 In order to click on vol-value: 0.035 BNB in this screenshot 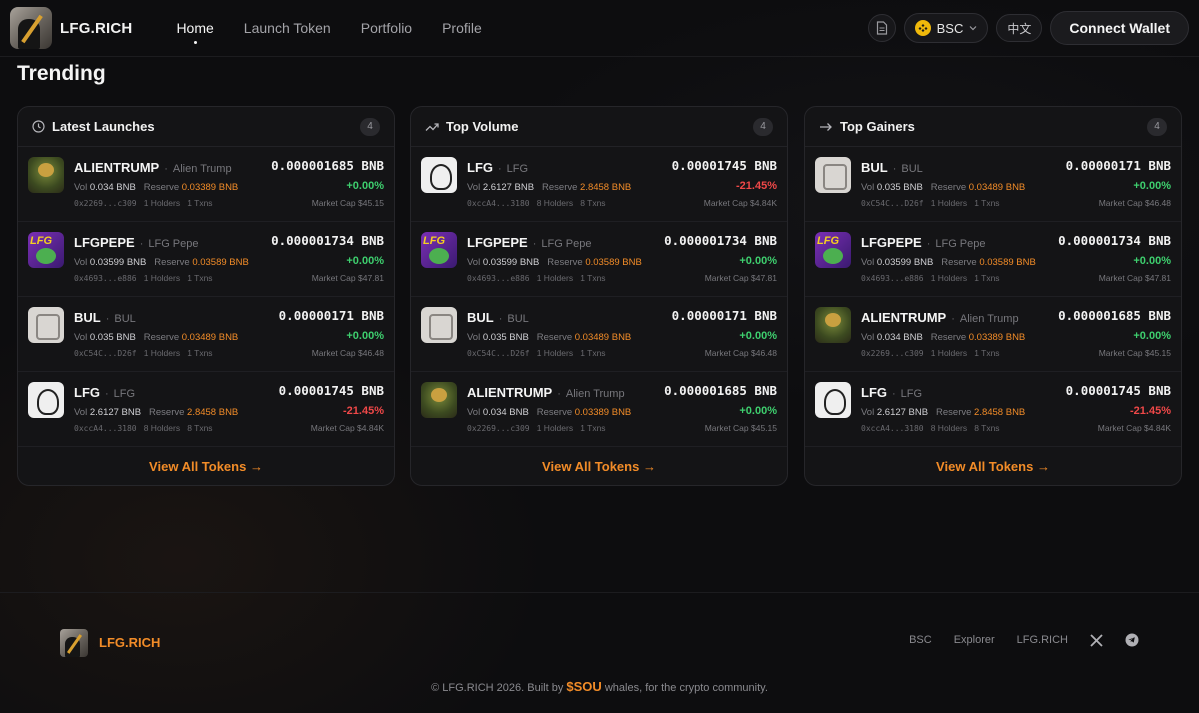, I will do `click(899, 187)`.